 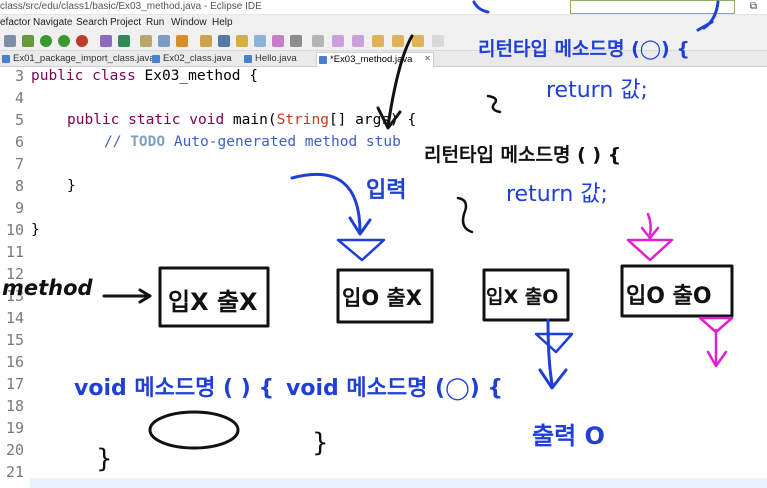 What do you see at coordinates (382, 298) in the screenshot?
I see `annotation-box-input-no-output: 입O 출X` at bounding box center [382, 298].